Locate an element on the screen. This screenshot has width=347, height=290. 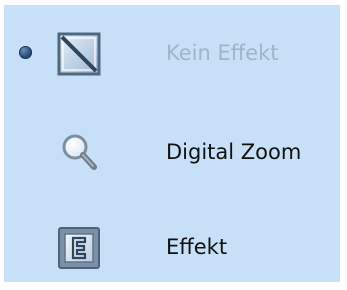
selected-radio-dot-icon is located at coordinates (25, 52).